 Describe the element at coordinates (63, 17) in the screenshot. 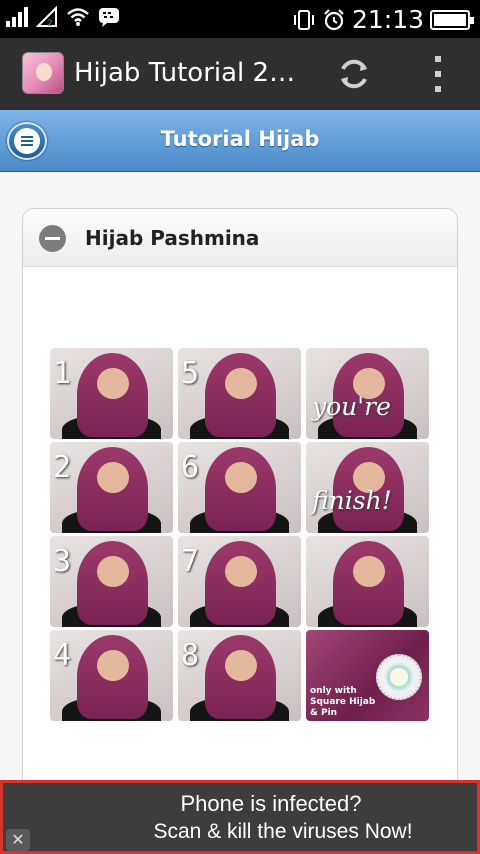

I see `status-left-icons: 2` at that location.